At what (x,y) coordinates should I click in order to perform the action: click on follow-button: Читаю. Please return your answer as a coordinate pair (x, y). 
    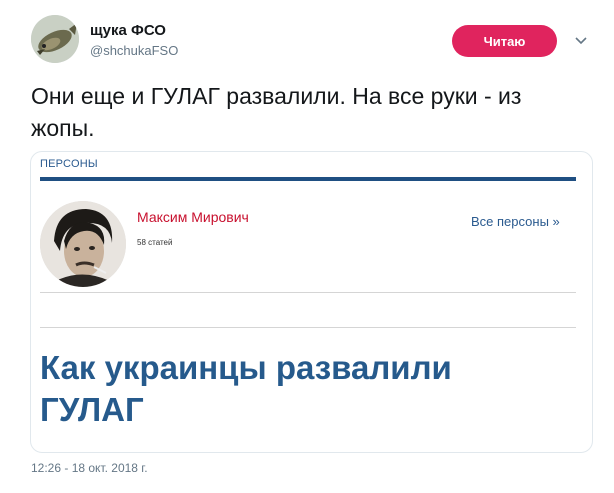
    Looking at the image, I should click on (504, 41).